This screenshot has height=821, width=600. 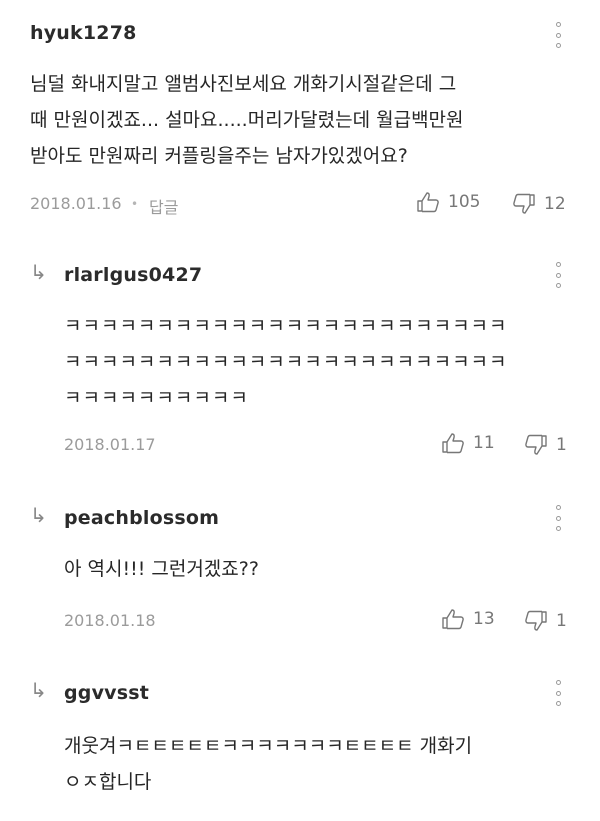 What do you see at coordinates (163, 206) in the screenshot?
I see `reply-button: 답글` at bounding box center [163, 206].